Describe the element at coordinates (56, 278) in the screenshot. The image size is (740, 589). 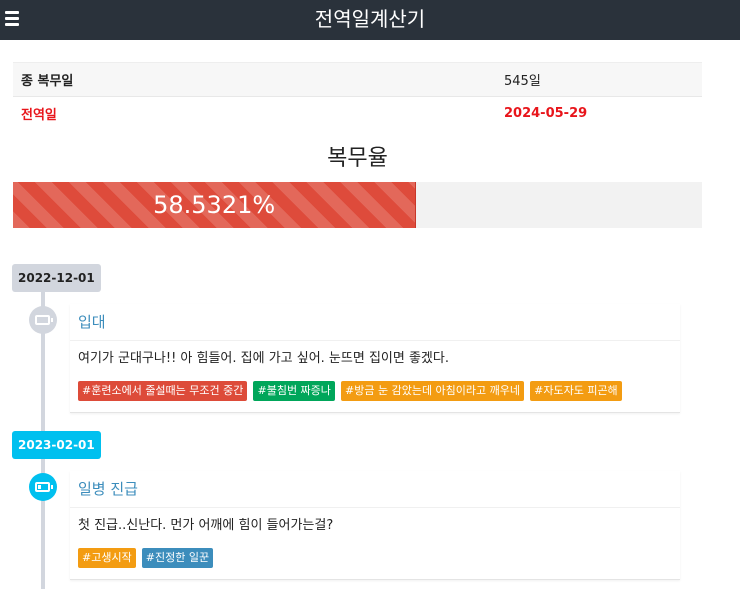
I see `timeline-date-label: 2022-12-01` at that location.